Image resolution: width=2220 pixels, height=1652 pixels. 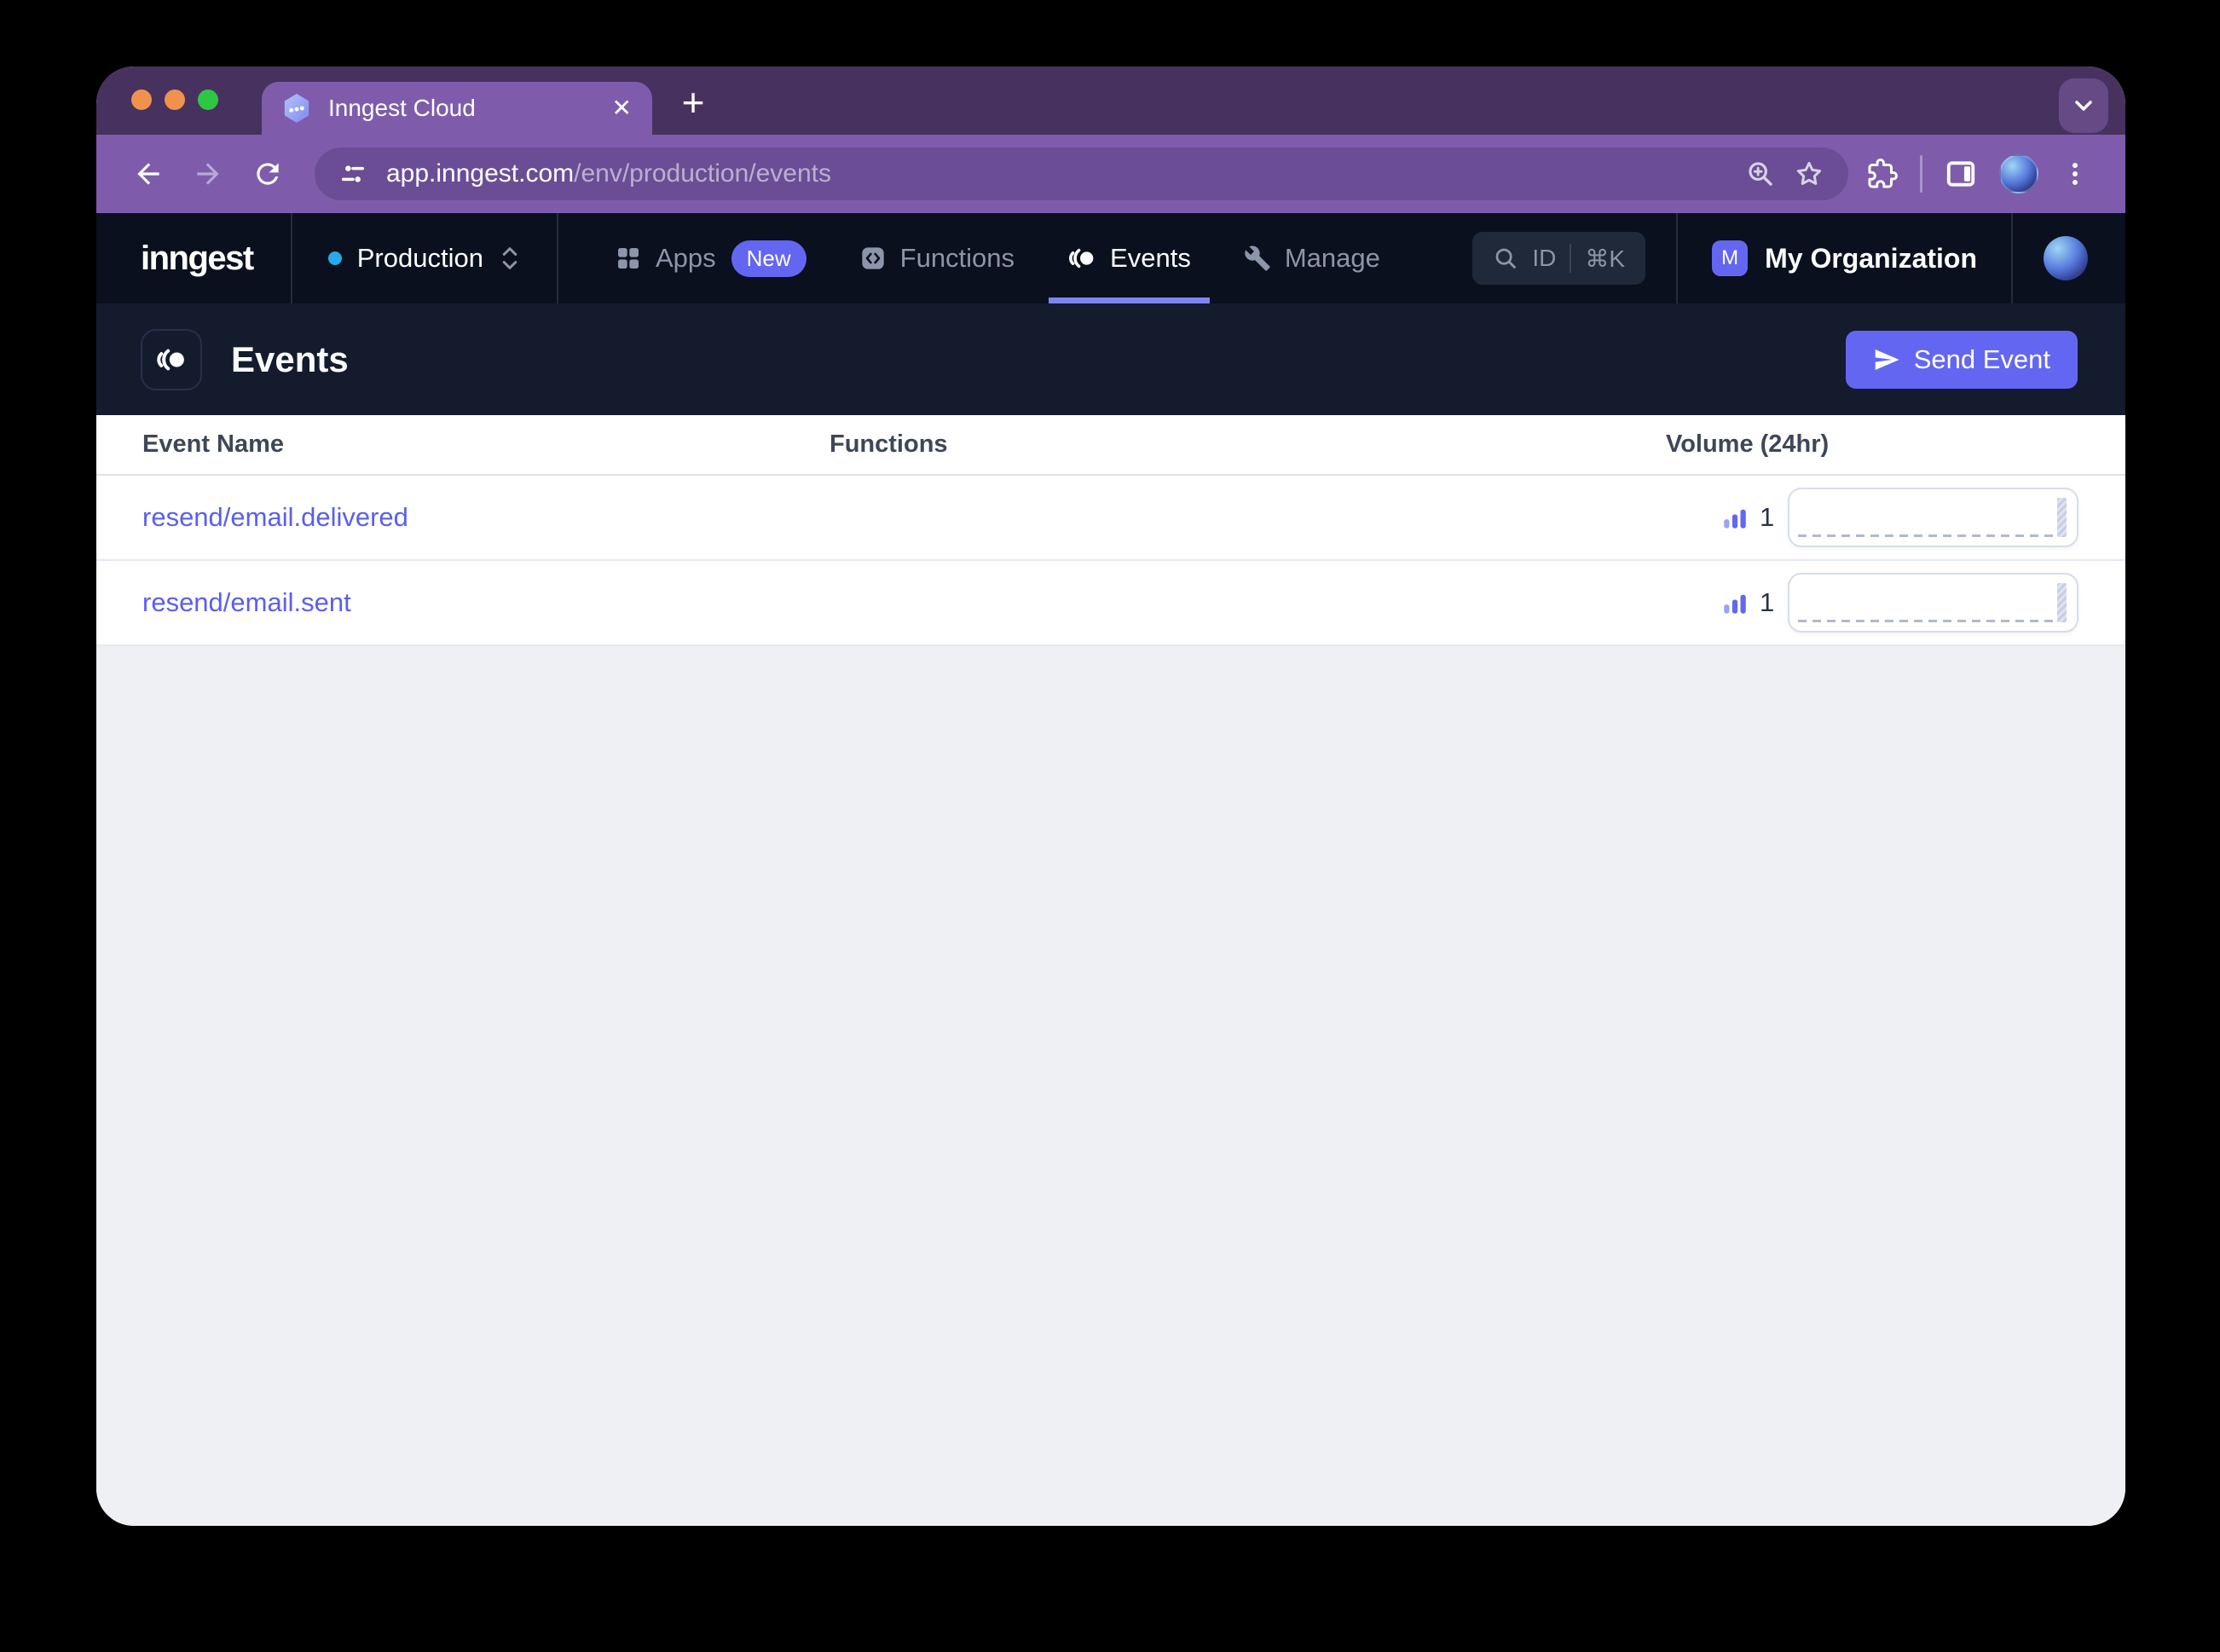 I want to click on wrench-icon, so click(x=1257, y=258).